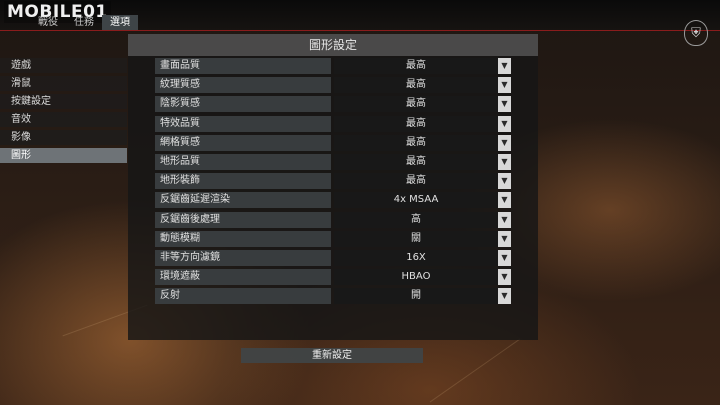 This screenshot has width=720, height=405. I want to click on setting-row: 紋理質感 最高 ▼, so click(333, 85).